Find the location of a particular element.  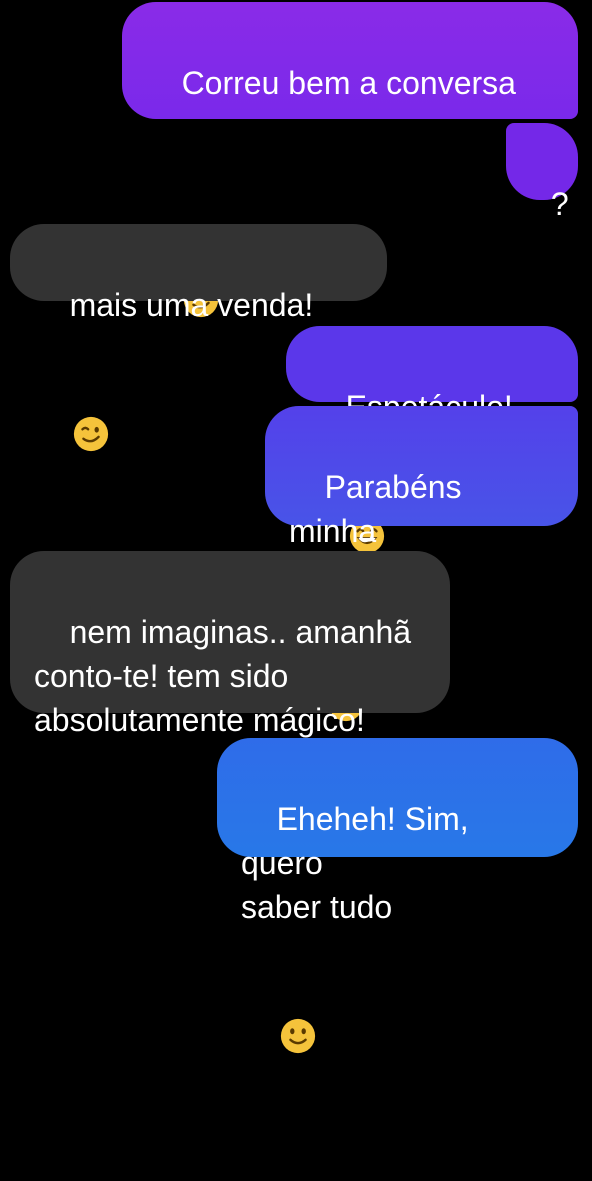

message-bubble-sent: ? is located at coordinates (542, 172).